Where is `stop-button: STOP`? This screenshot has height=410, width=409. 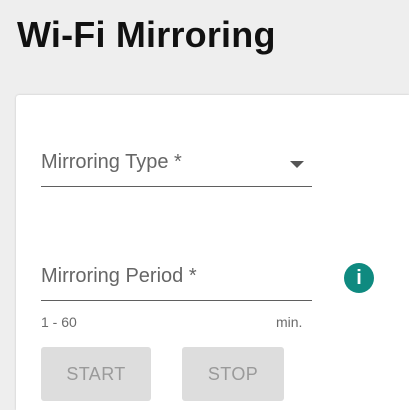
stop-button: STOP is located at coordinates (233, 374).